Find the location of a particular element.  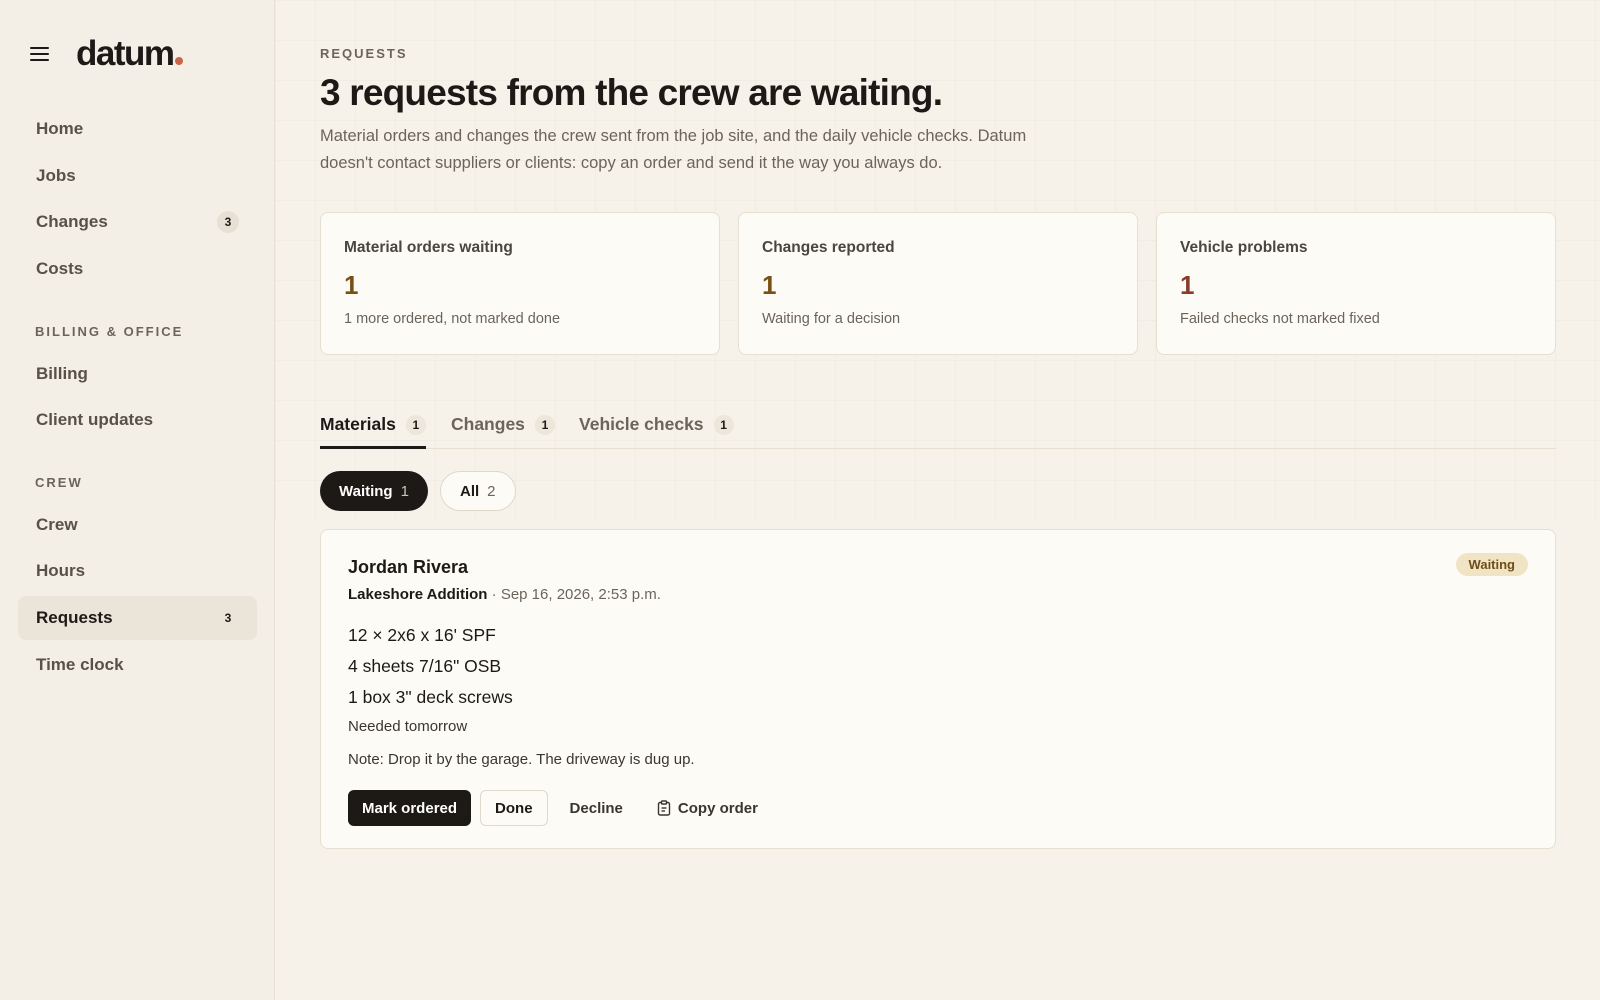

sidebar-item-label: Time clock is located at coordinates (80, 664).